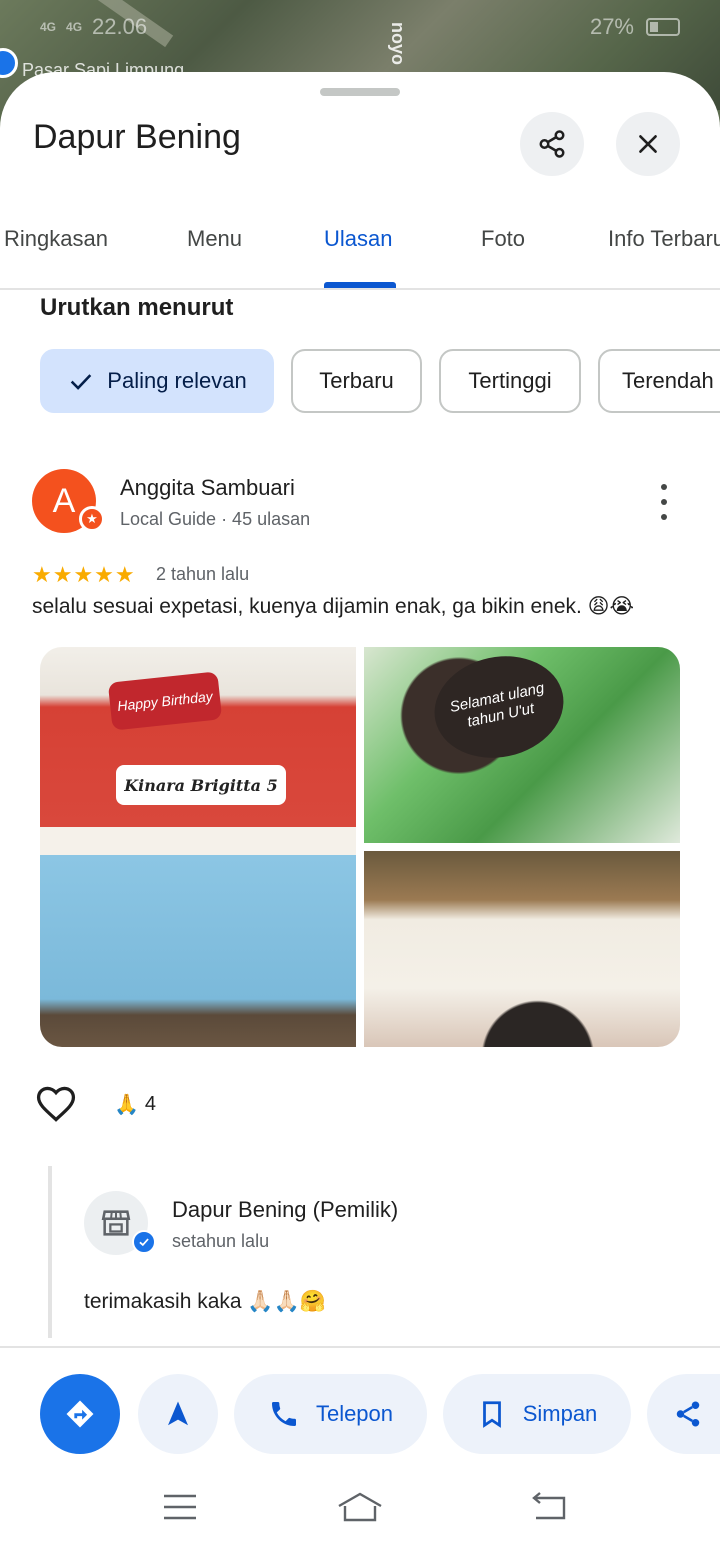 The height and width of the screenshot is (1544, 720). What do you see at coordinates (207, 488) in the screenshot?
I see `reviewer-name: Anggita Sambuari` at bounding box center [207, 488].